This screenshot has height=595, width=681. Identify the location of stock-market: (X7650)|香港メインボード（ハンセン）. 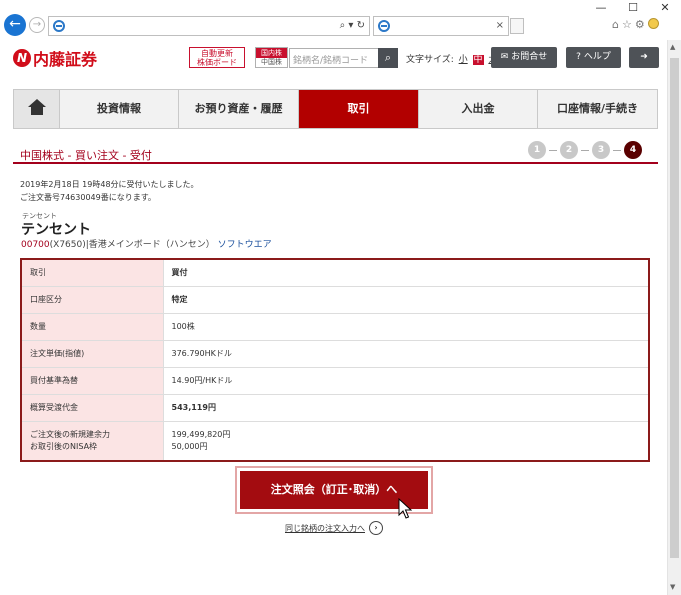
(132, 245).